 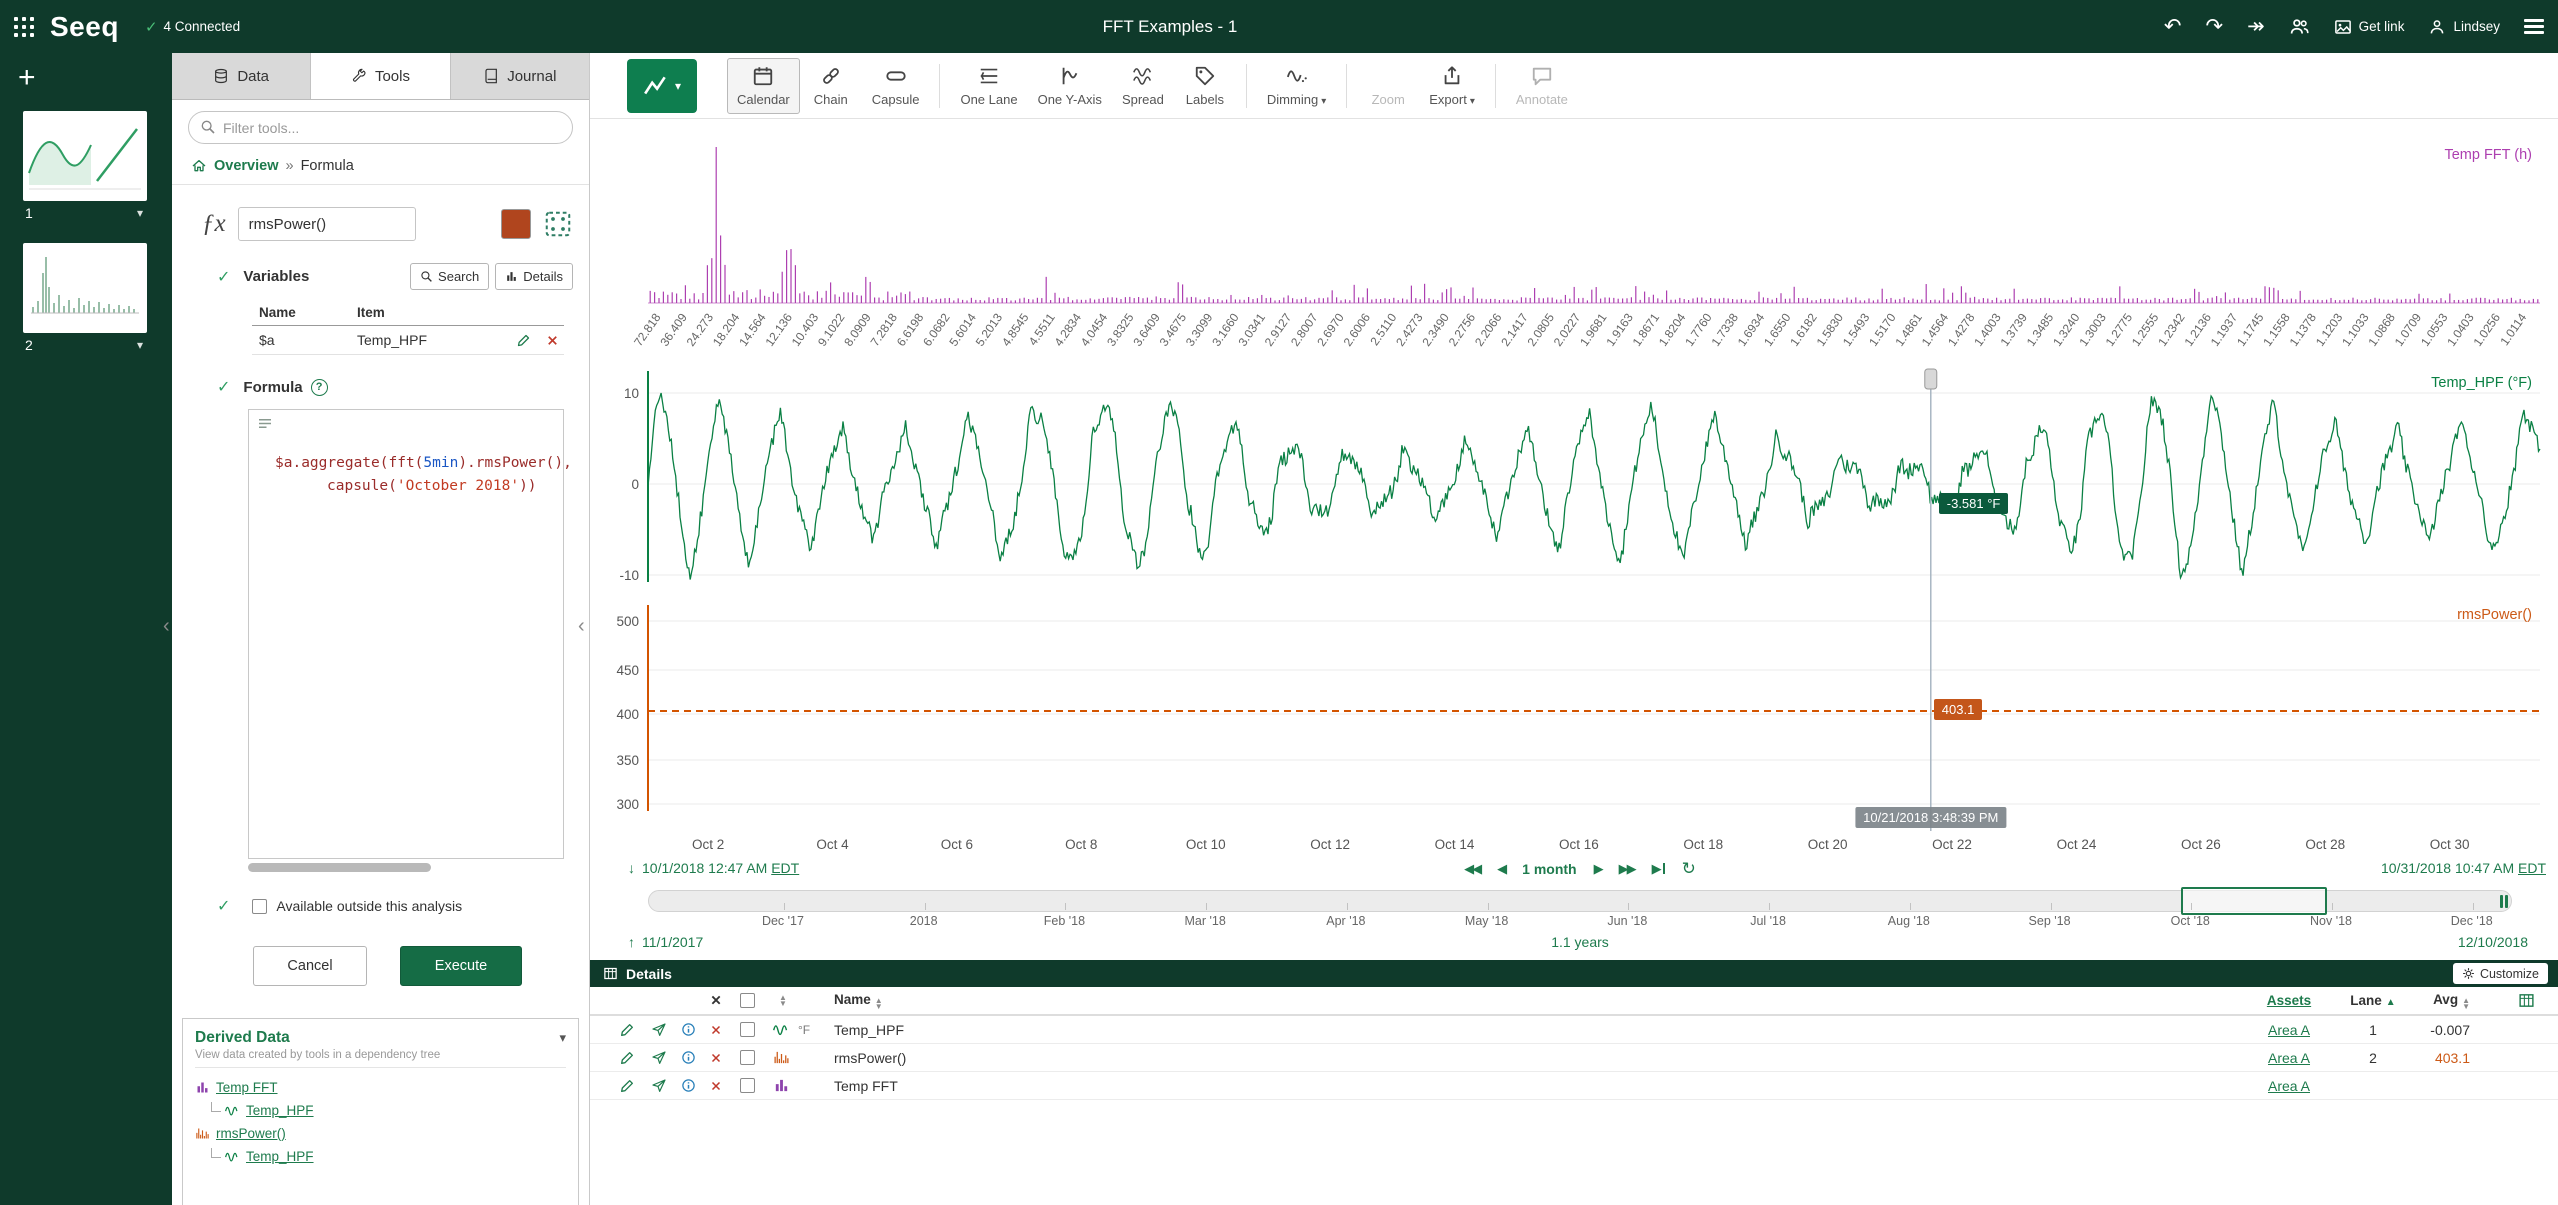 I want to click on users-icon, so click(x=2299, y=26).